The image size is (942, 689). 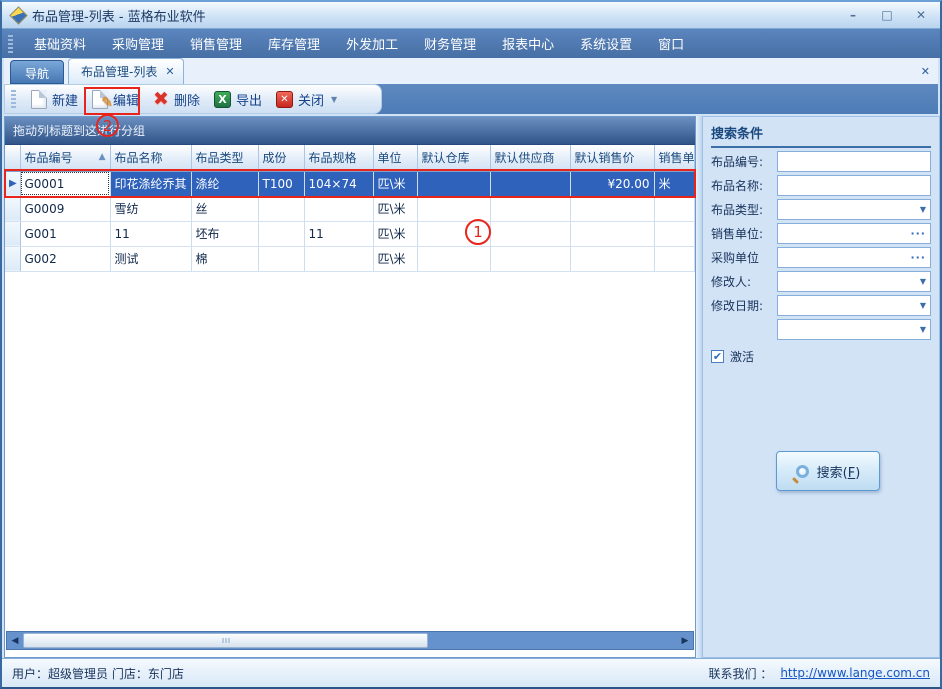 What do you see at coordinates (238, 99) in the screenshot?
I see `export-button: X 导出` at bounding box center [238, 99].